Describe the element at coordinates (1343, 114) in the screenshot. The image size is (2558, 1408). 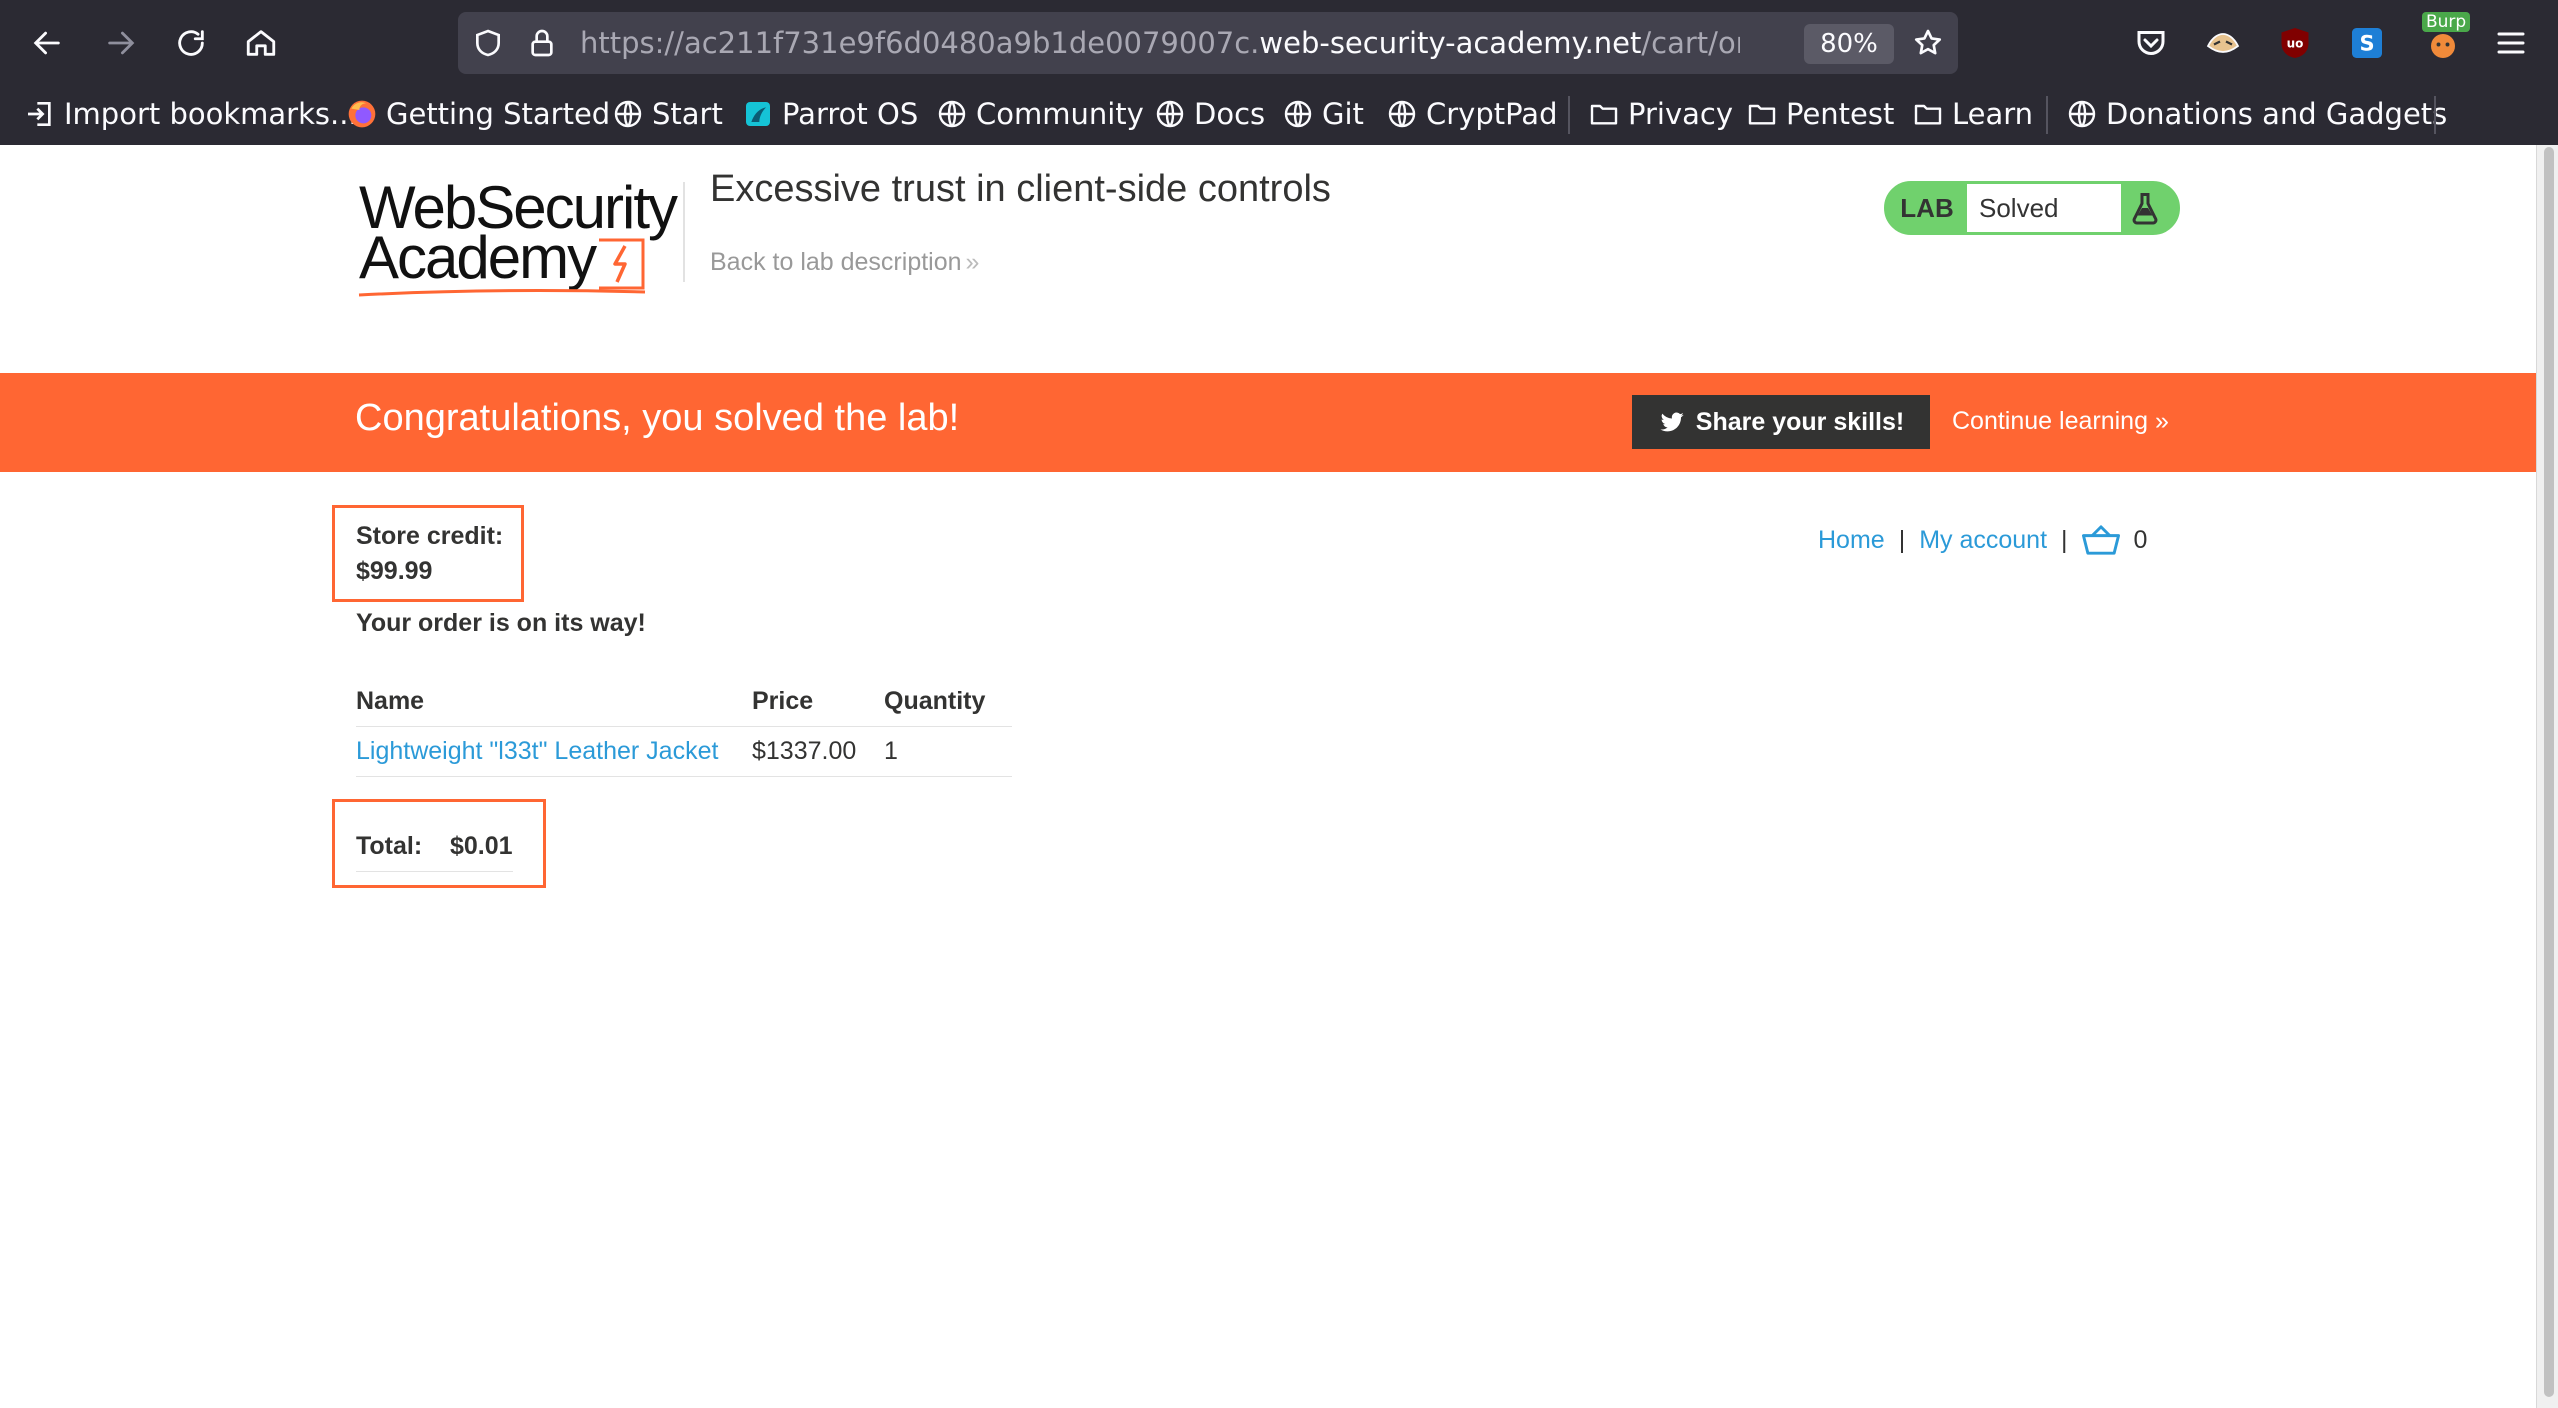
I see `bookmark-label: Git` at that location.